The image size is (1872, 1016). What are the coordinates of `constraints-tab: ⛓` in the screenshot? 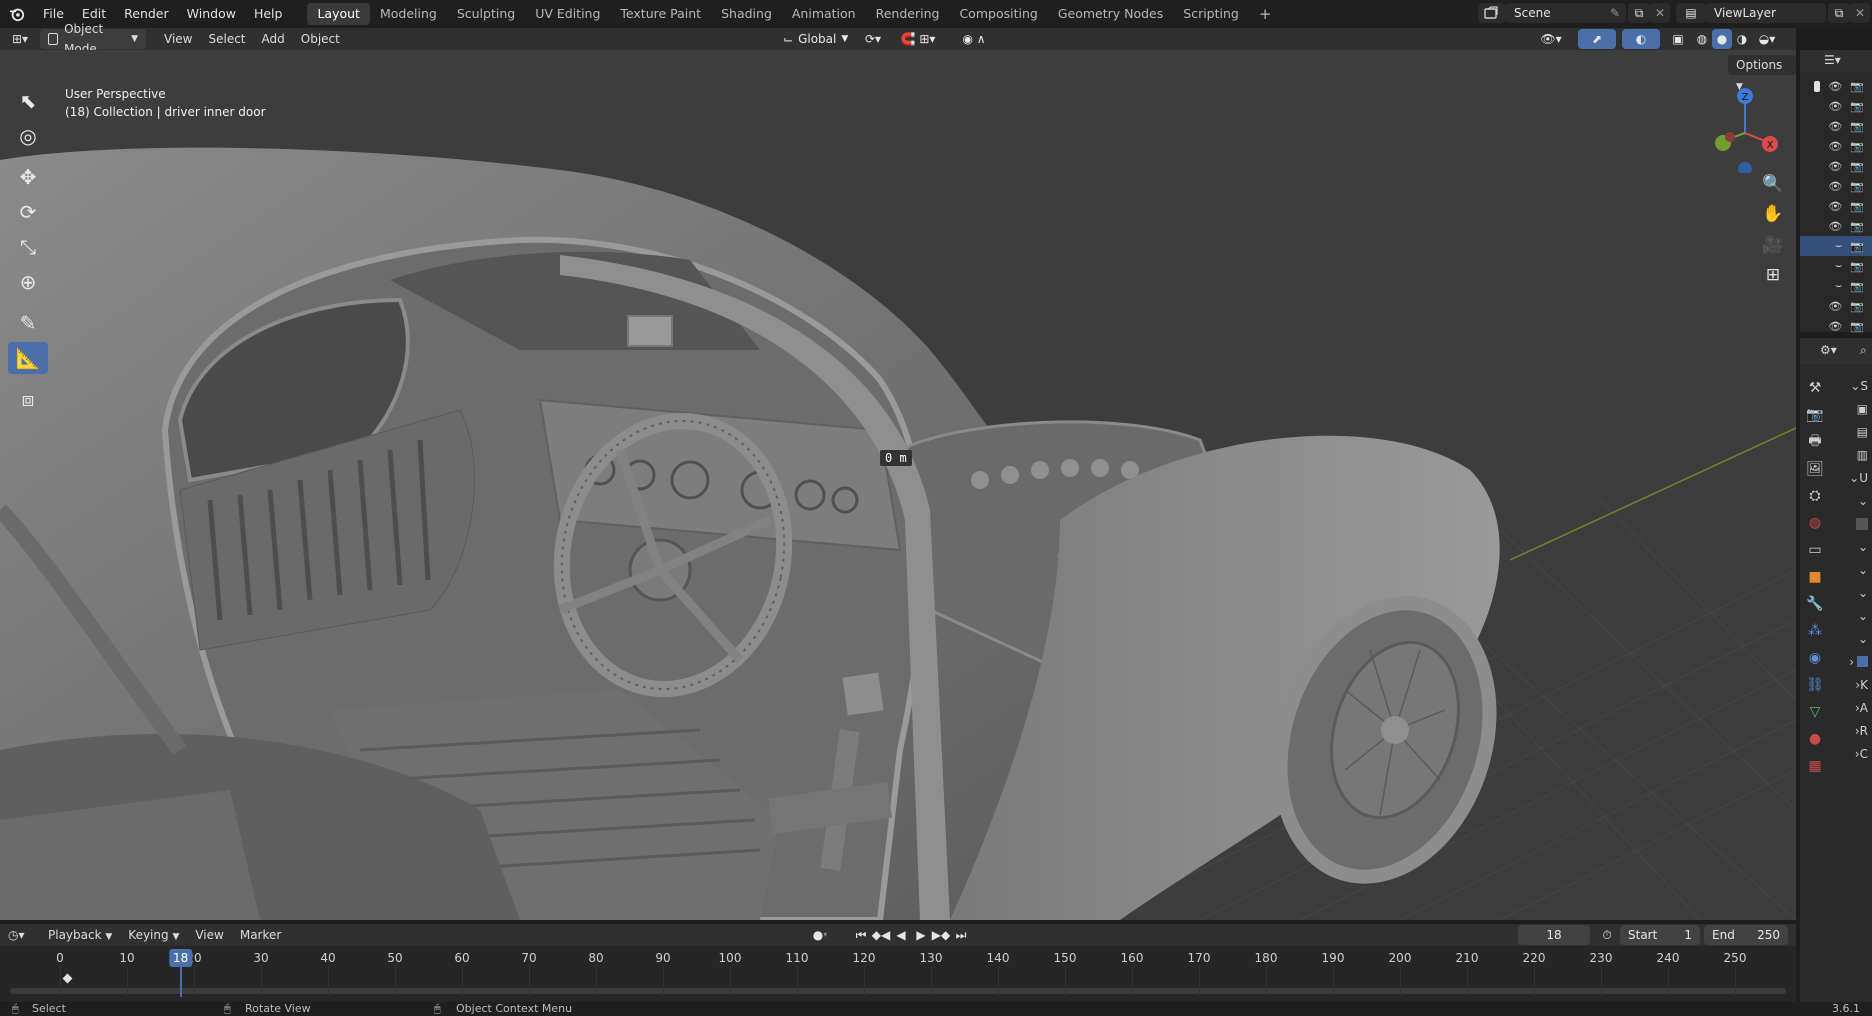 It's located at (1815, 684).